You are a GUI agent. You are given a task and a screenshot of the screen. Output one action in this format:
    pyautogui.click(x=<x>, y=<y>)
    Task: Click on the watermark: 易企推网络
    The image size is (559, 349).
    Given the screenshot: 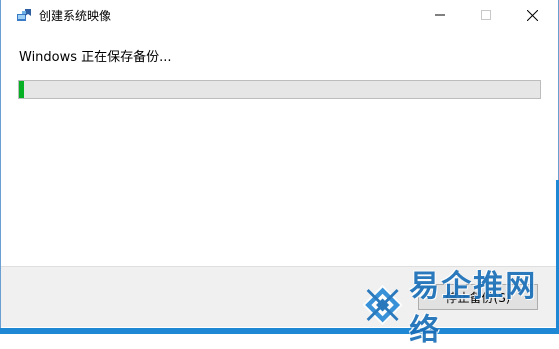 What is the action you would take?
    pyautogui.click(x=460, y=308)
    